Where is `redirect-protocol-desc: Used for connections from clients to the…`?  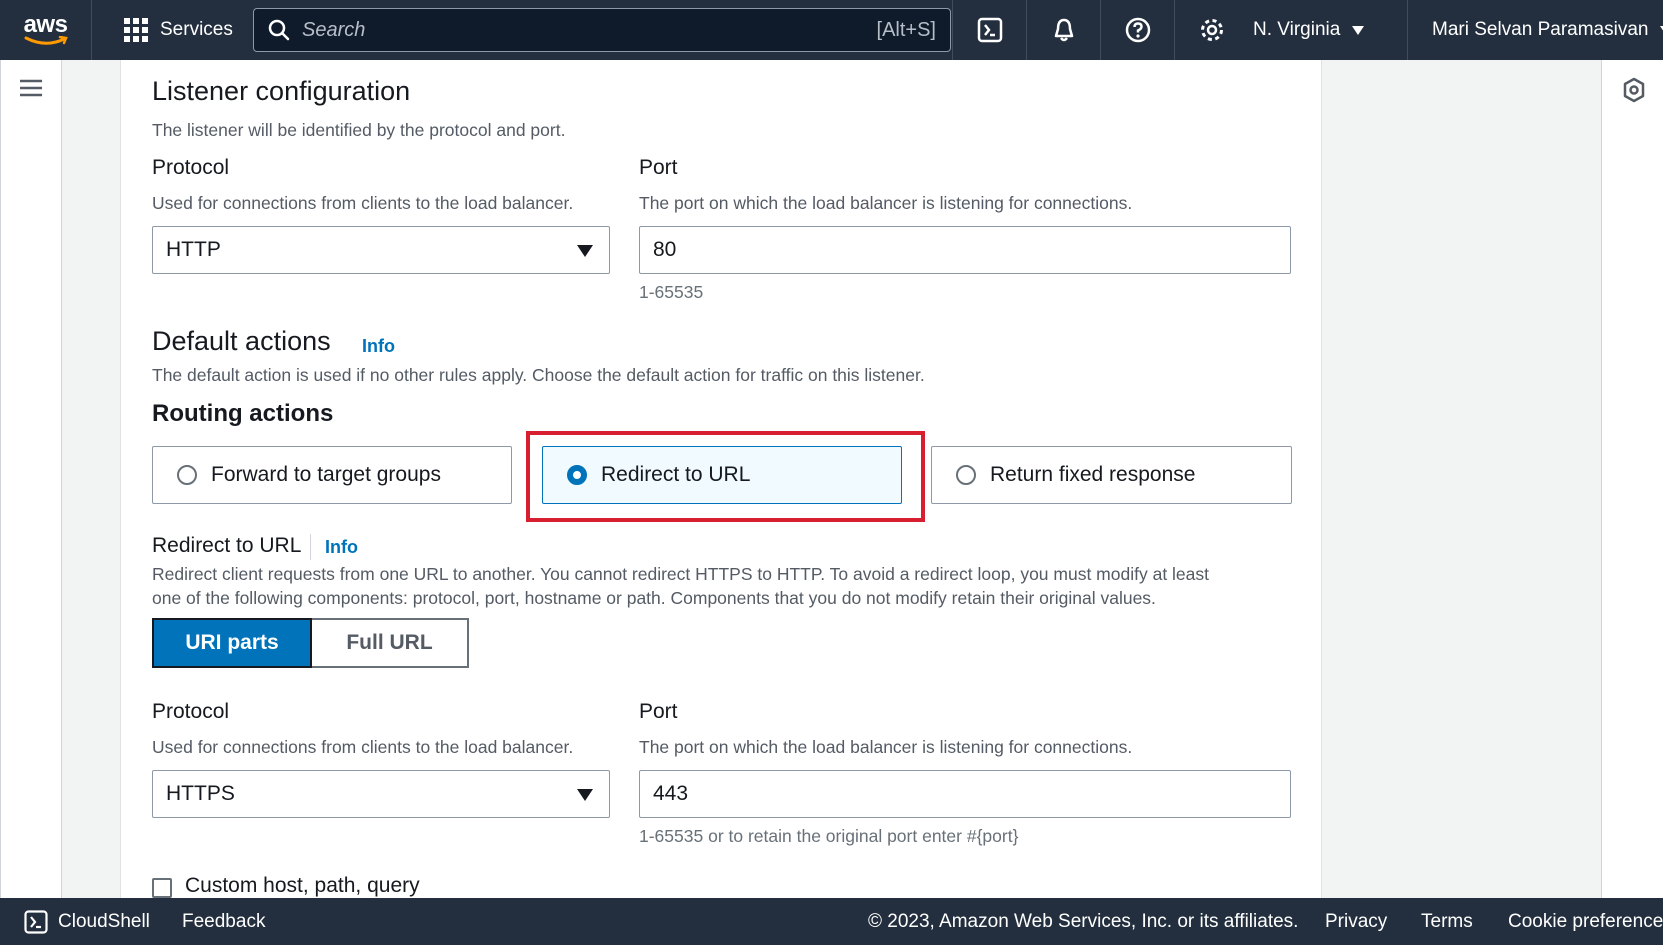
redirect-protocol-desc: Used for connections from clients to the… is located at coordinates (363, 747).